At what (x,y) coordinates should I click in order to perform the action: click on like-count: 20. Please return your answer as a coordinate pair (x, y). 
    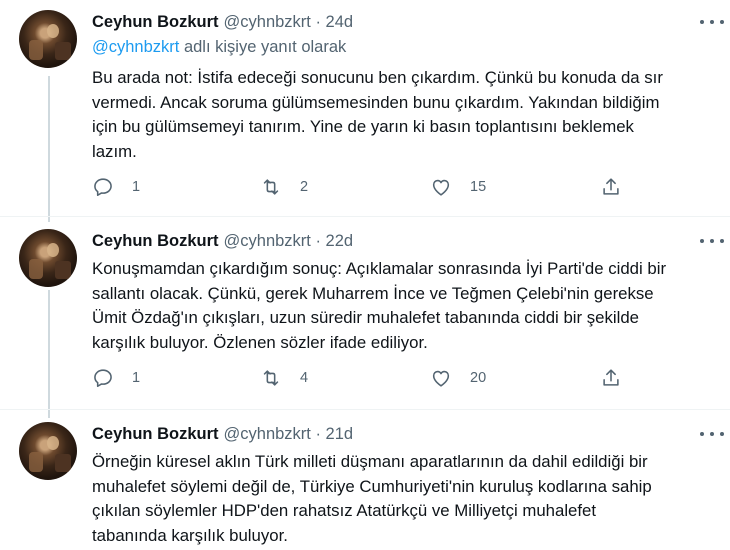
    Looking at the image, I should click on (478, 378).